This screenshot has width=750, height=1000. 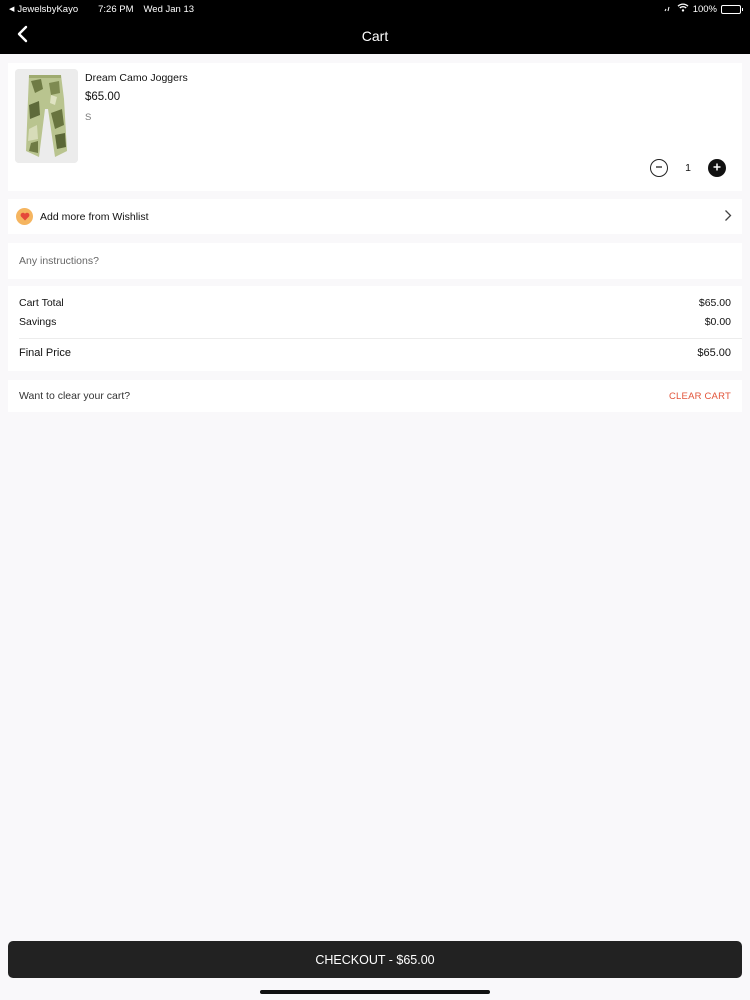 What do you see at coordinates (732, 9) in the screenshot?
I see `battery-icon` at bounding box center [732, 9].